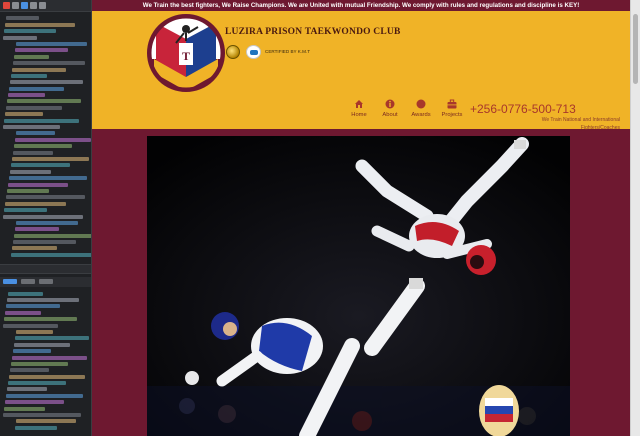  What do you see at coordinates (28, 282) in the screenshot?
I see `devtools-computed-tab` at bounding box center [28, 282].